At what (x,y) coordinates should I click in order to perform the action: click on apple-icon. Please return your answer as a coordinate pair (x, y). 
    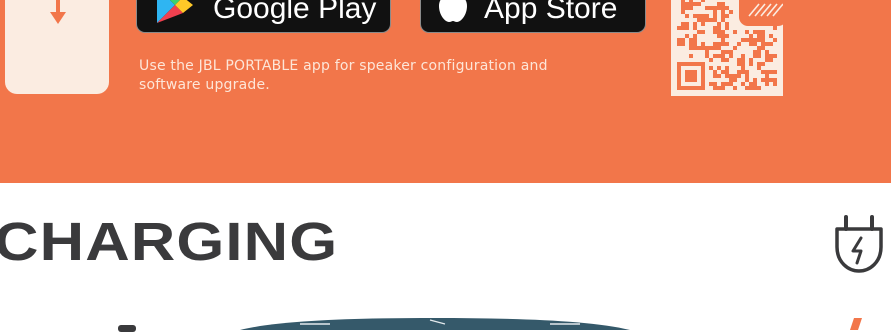
    Looking at the image, I should click on (453, 11).